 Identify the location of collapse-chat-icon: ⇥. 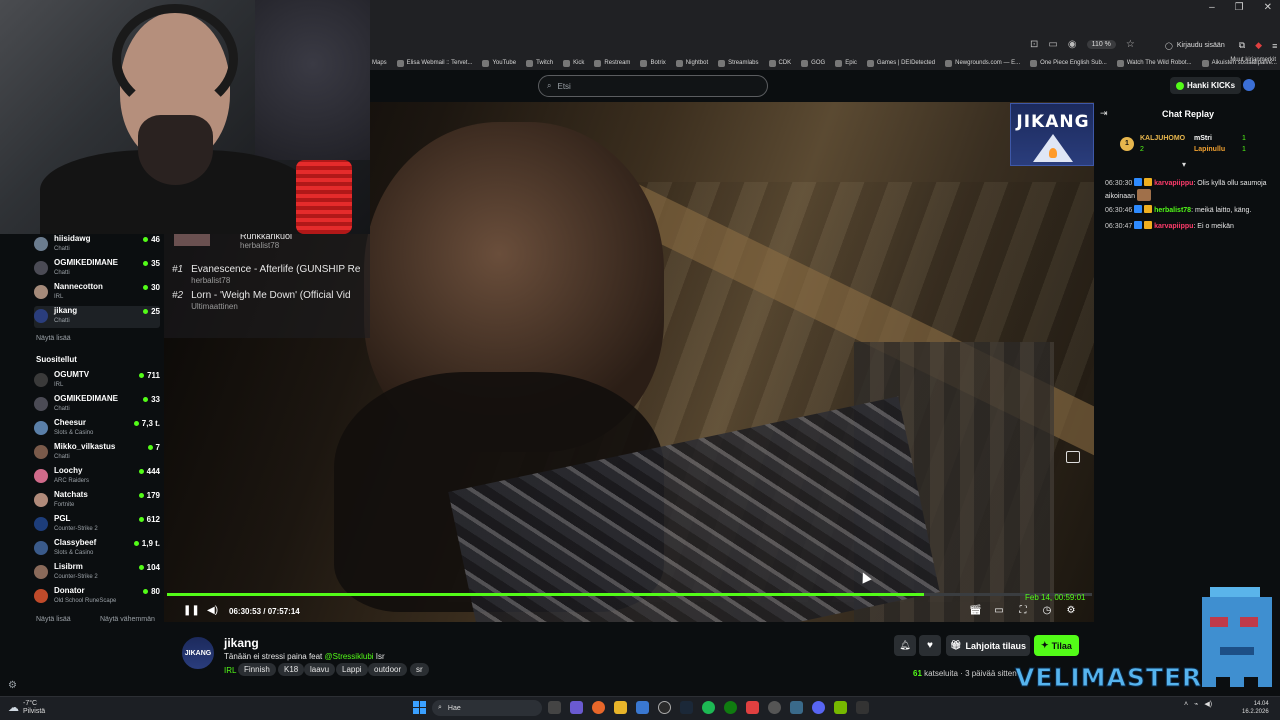
(1104, 113).